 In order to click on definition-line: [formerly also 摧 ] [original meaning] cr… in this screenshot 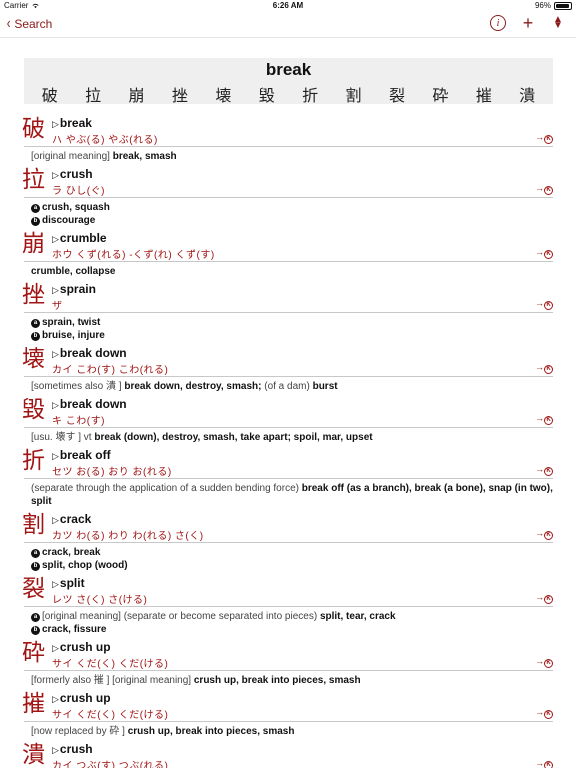, I will do `click(292, 680)`.